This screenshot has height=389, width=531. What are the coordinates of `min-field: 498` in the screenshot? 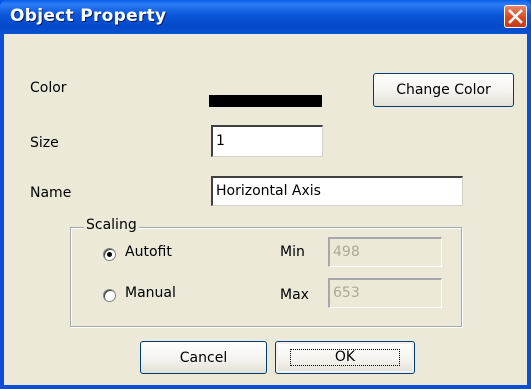 It's located at (385, 252).